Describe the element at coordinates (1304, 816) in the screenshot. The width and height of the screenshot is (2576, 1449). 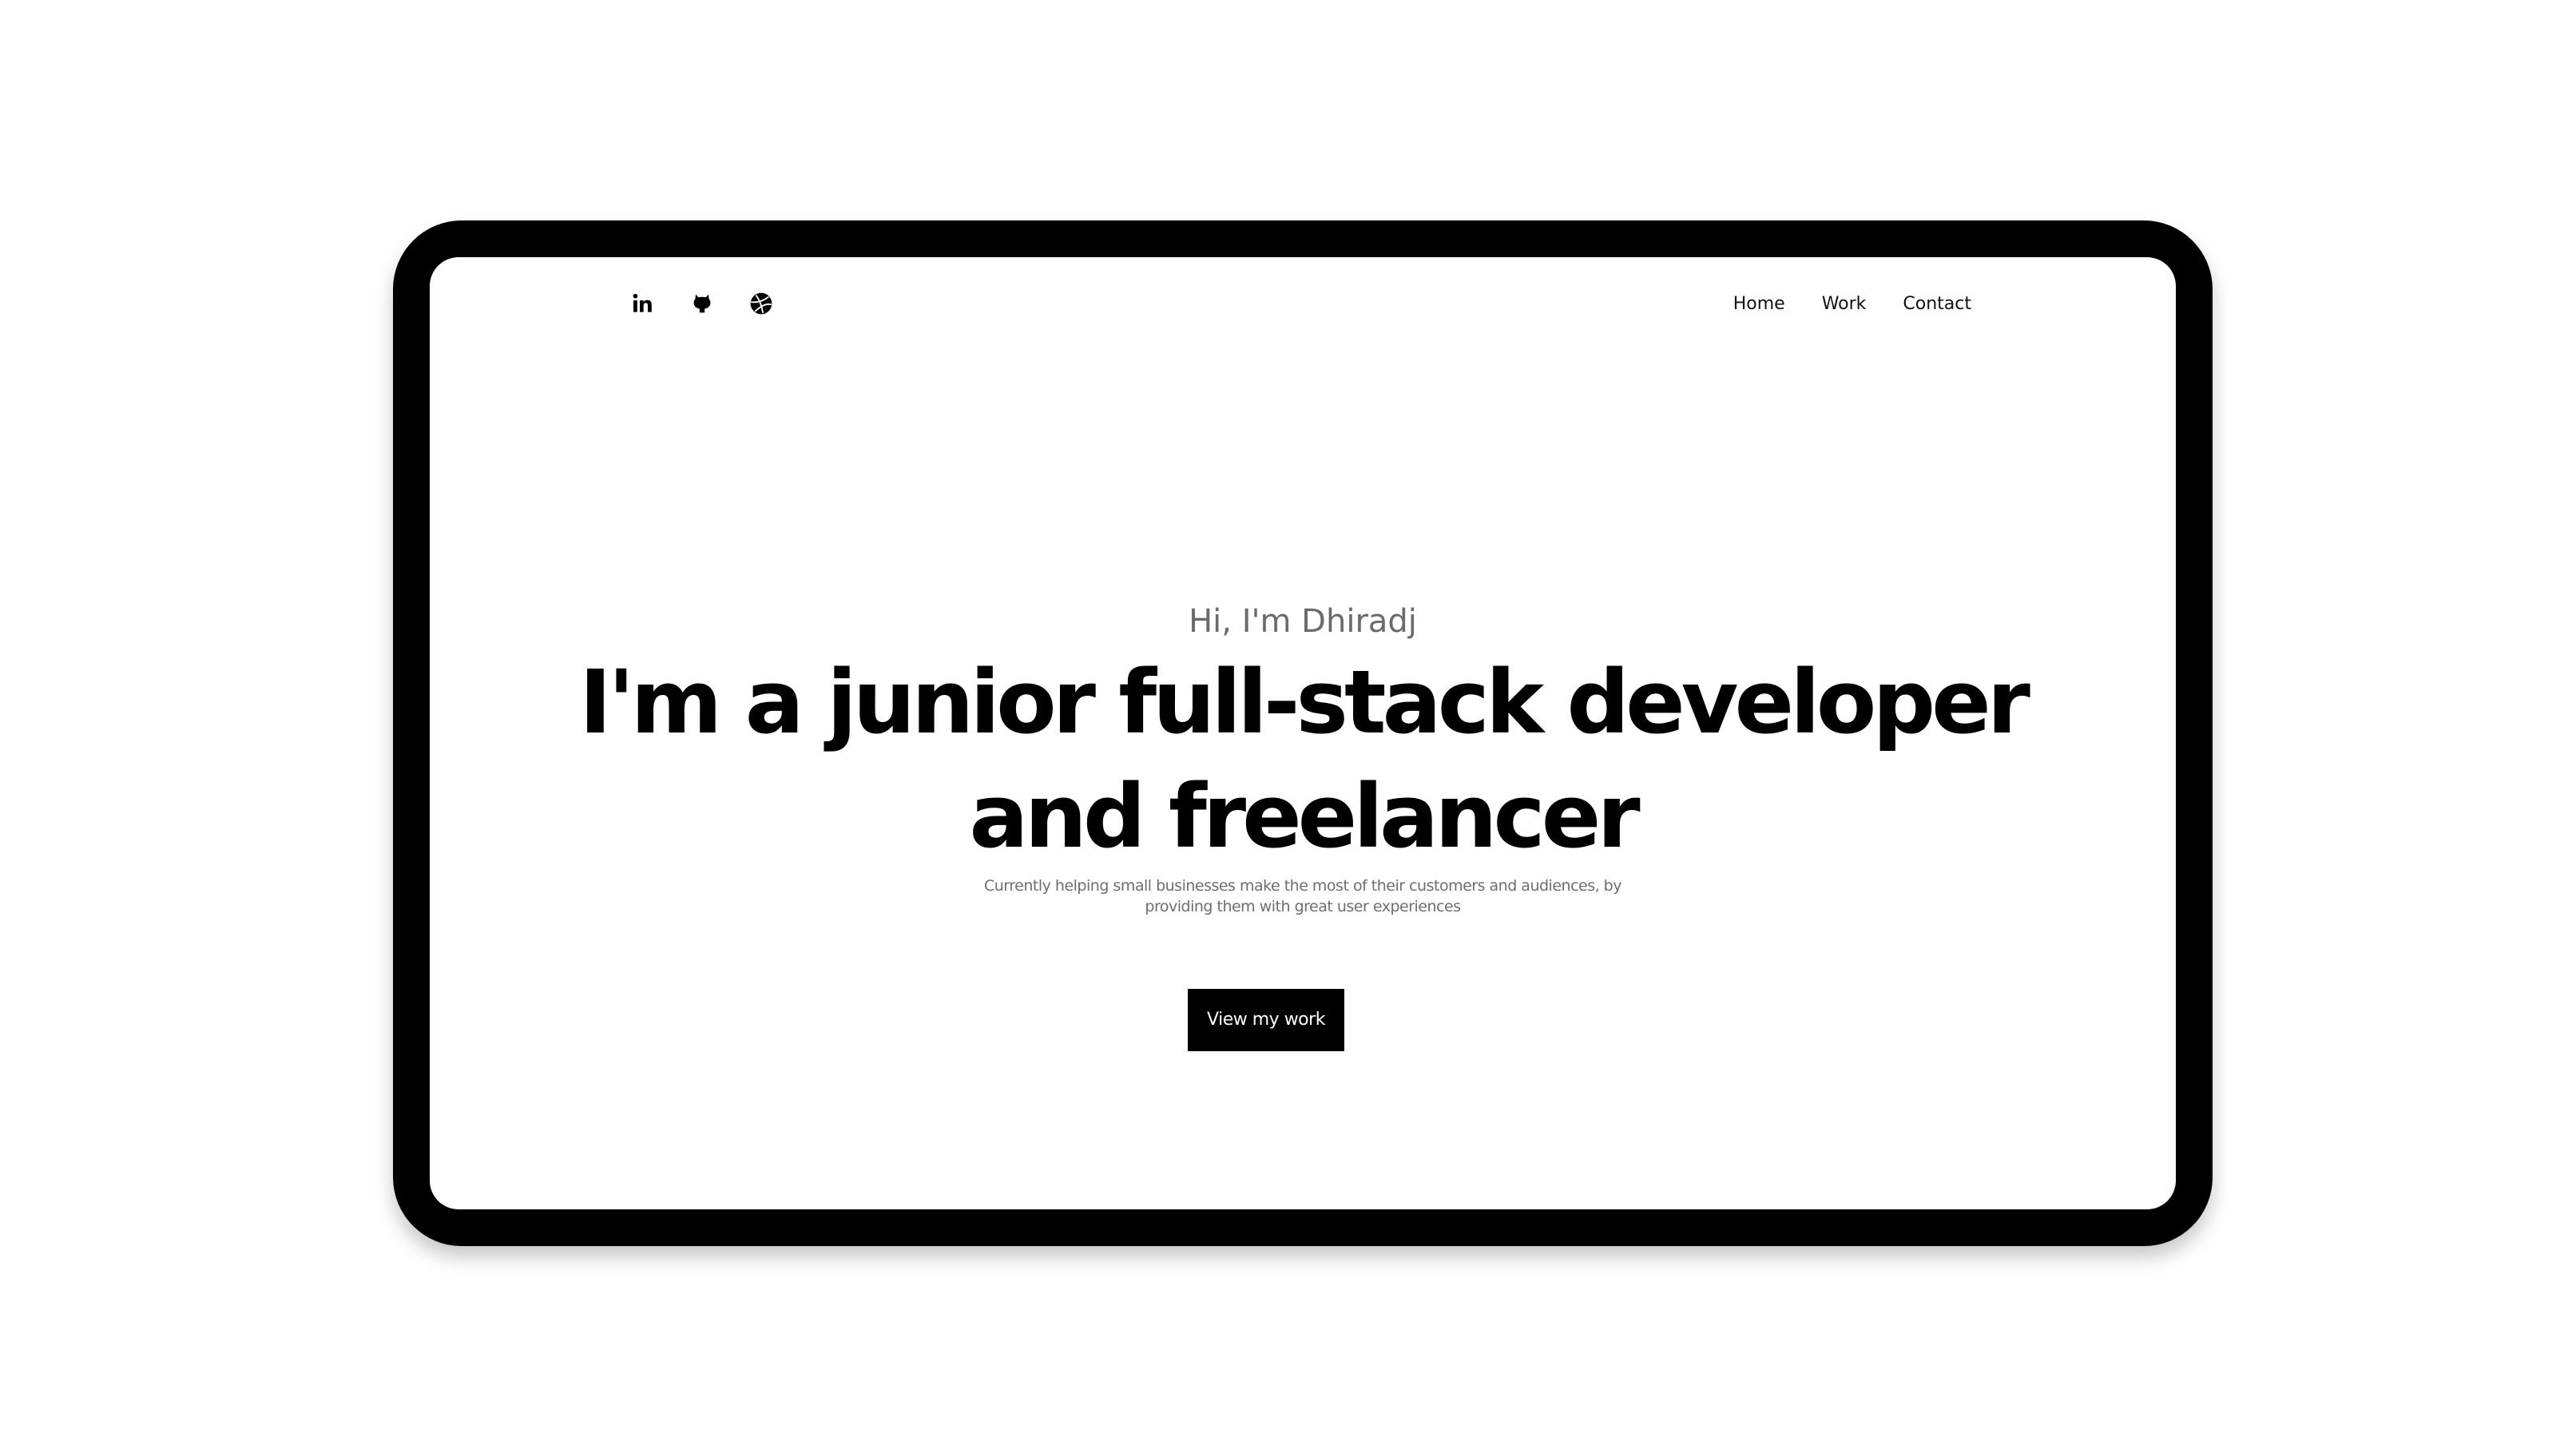
I see `hero-headline-line2: and freelancer` at that location.